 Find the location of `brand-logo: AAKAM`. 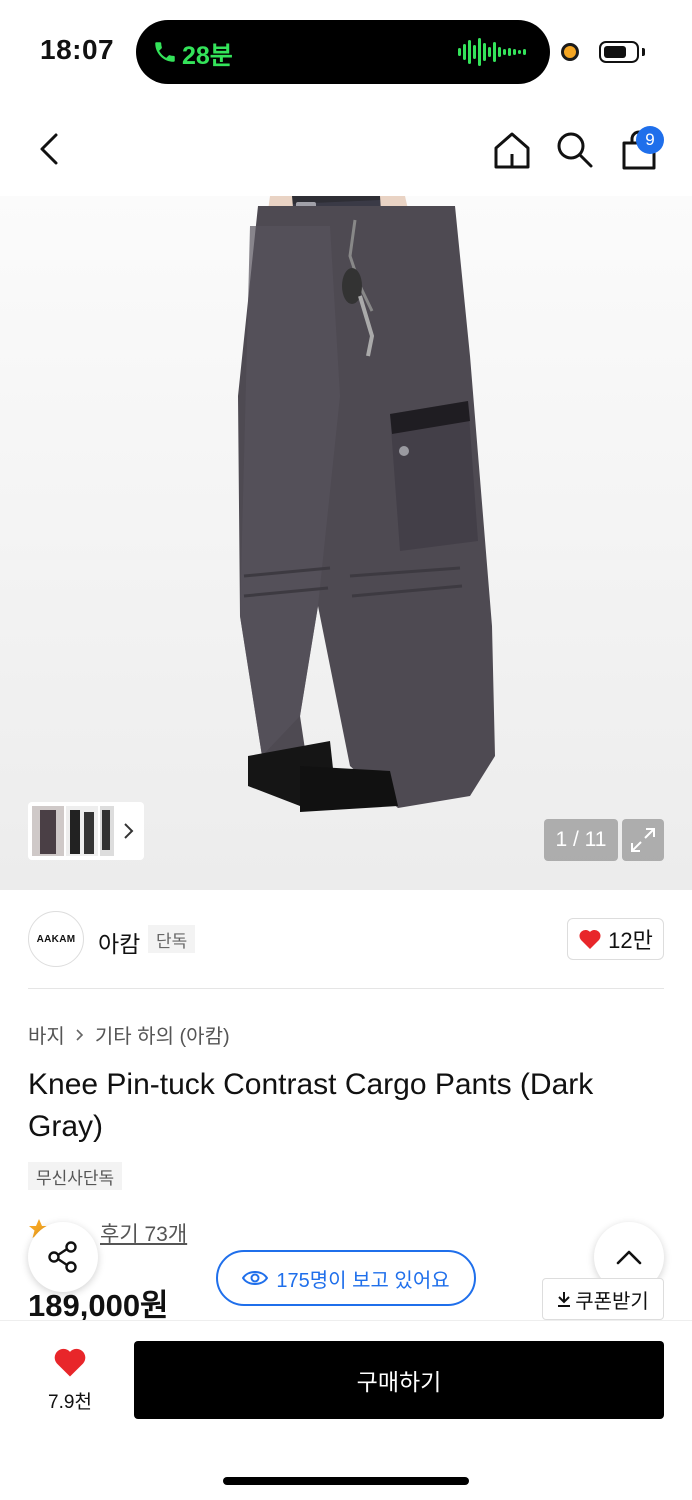

brand-logo: AAKAM is located at coordinates (56, 939).